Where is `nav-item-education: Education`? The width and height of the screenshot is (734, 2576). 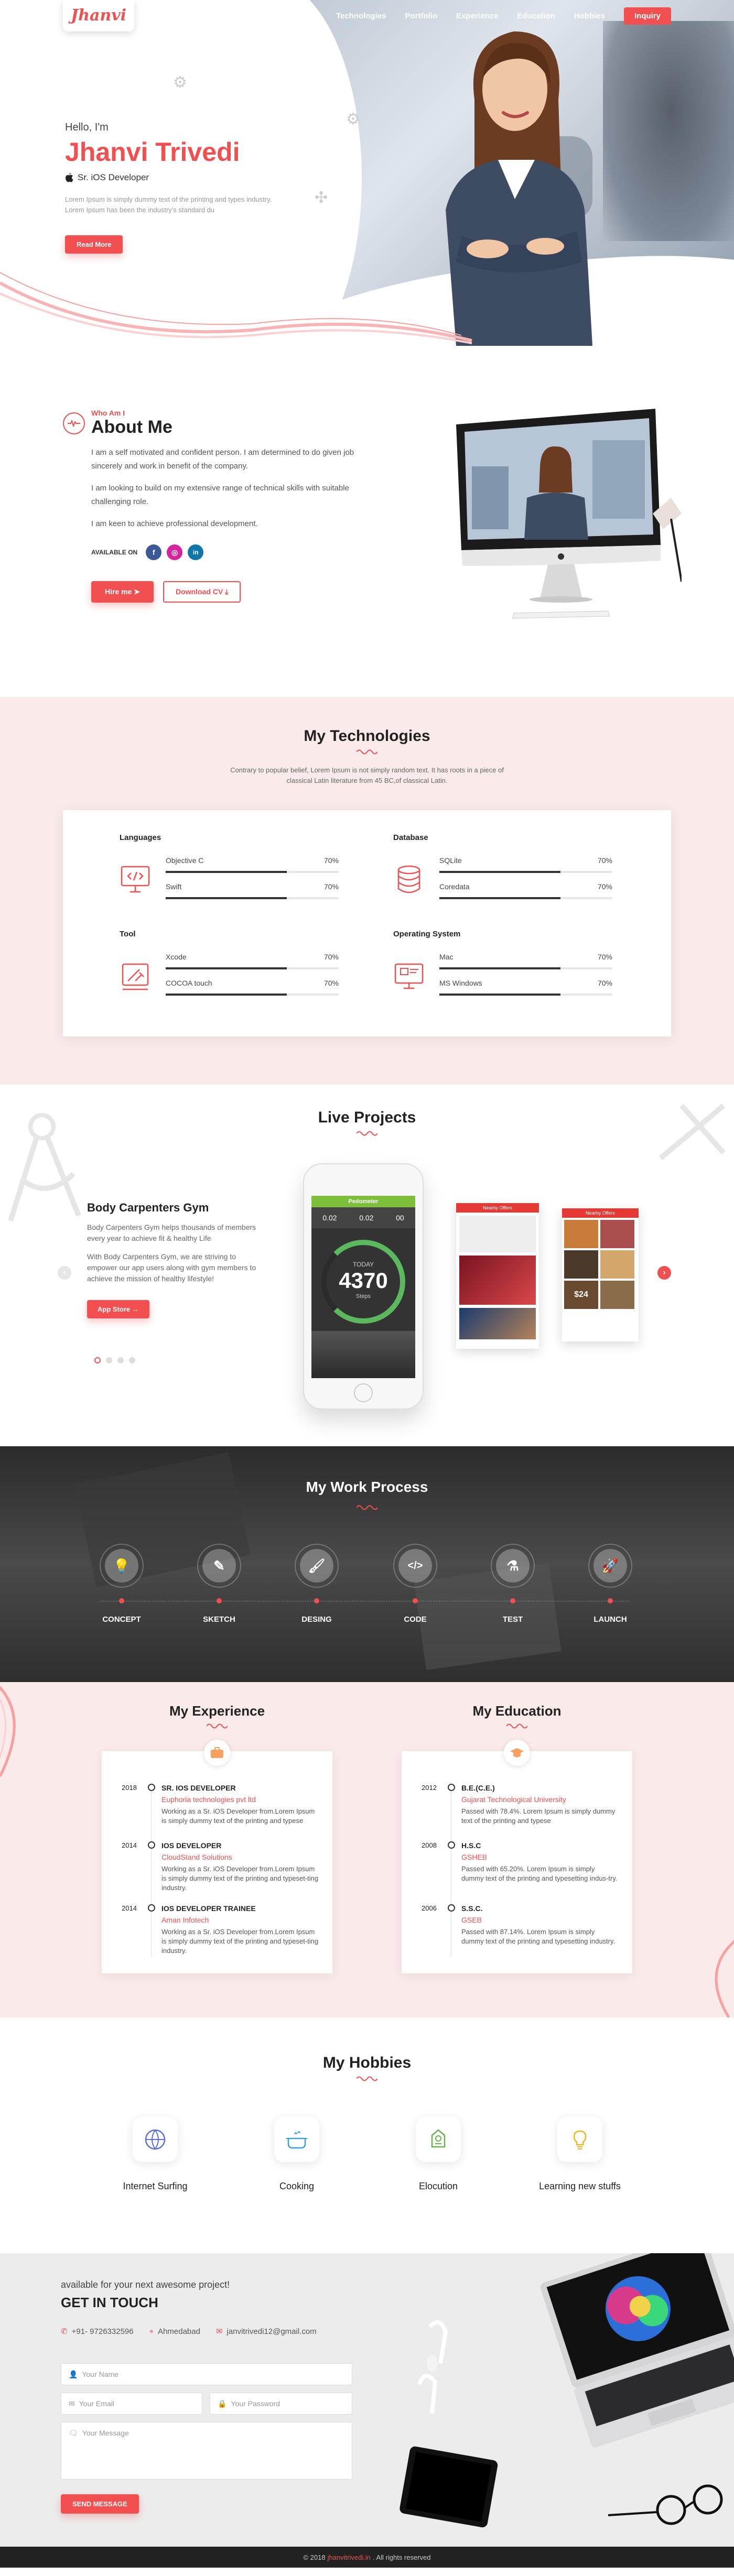
nav-item-education: Education is located at coordinates (536, 16).